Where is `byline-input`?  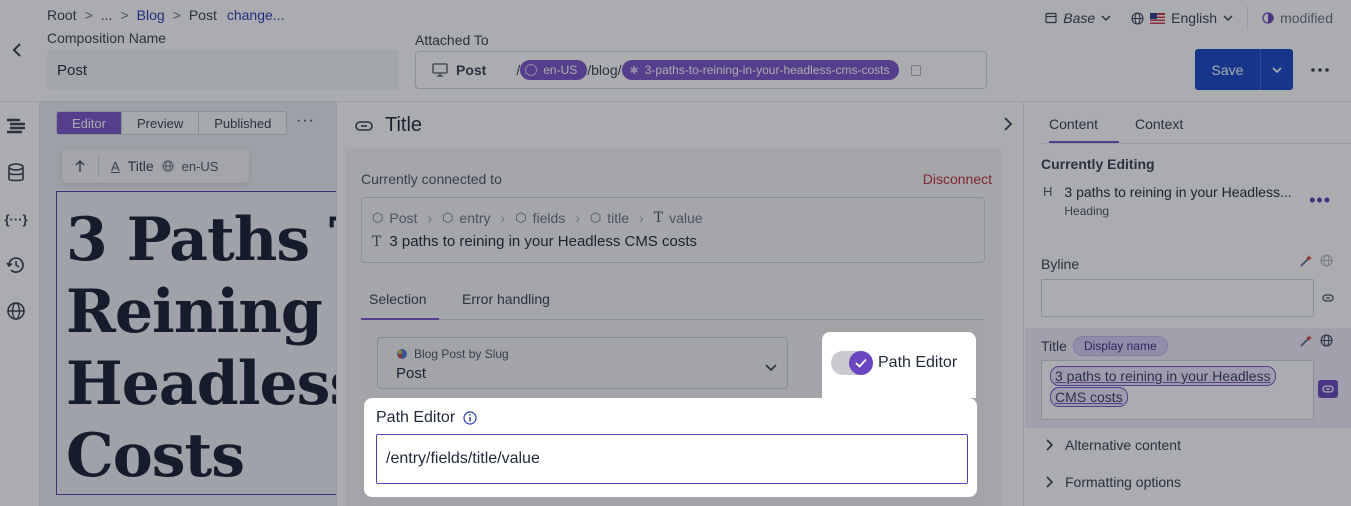 byline-input is located at coordinates (1177, 298).